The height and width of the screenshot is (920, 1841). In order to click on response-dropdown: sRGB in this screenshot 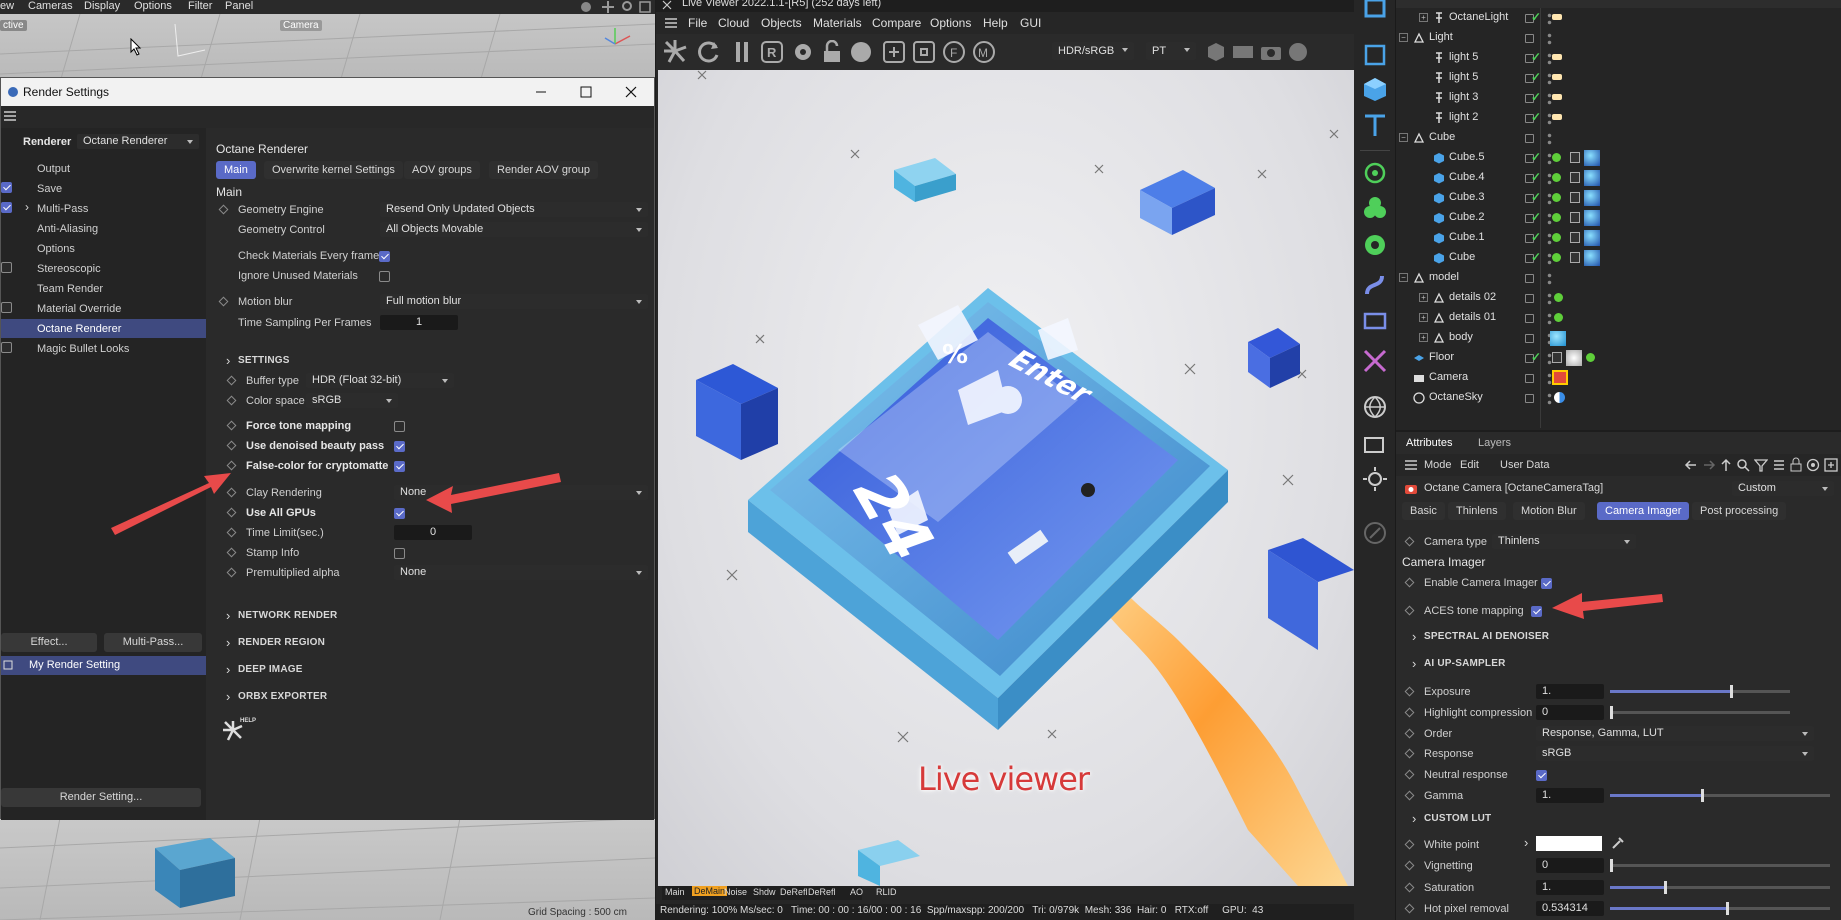, I will do `click(1675, 753)`.